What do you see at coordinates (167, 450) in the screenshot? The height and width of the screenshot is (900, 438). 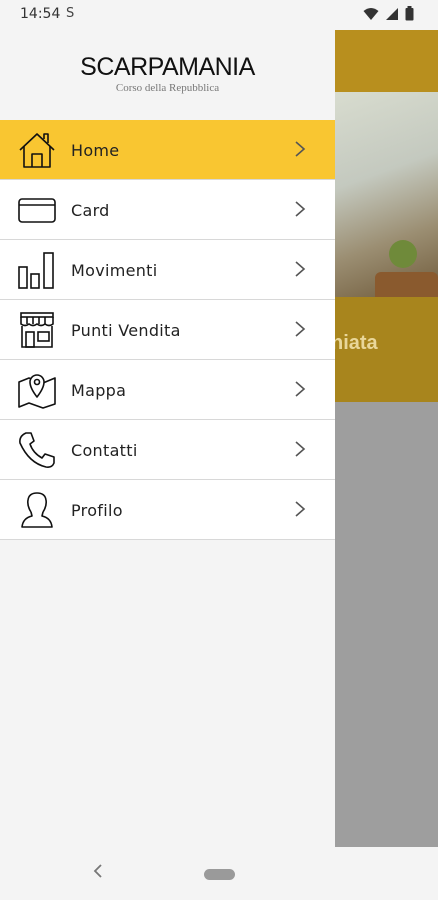 I see `menu-item-contatti: Contatti` at bounding box center [167, 450].